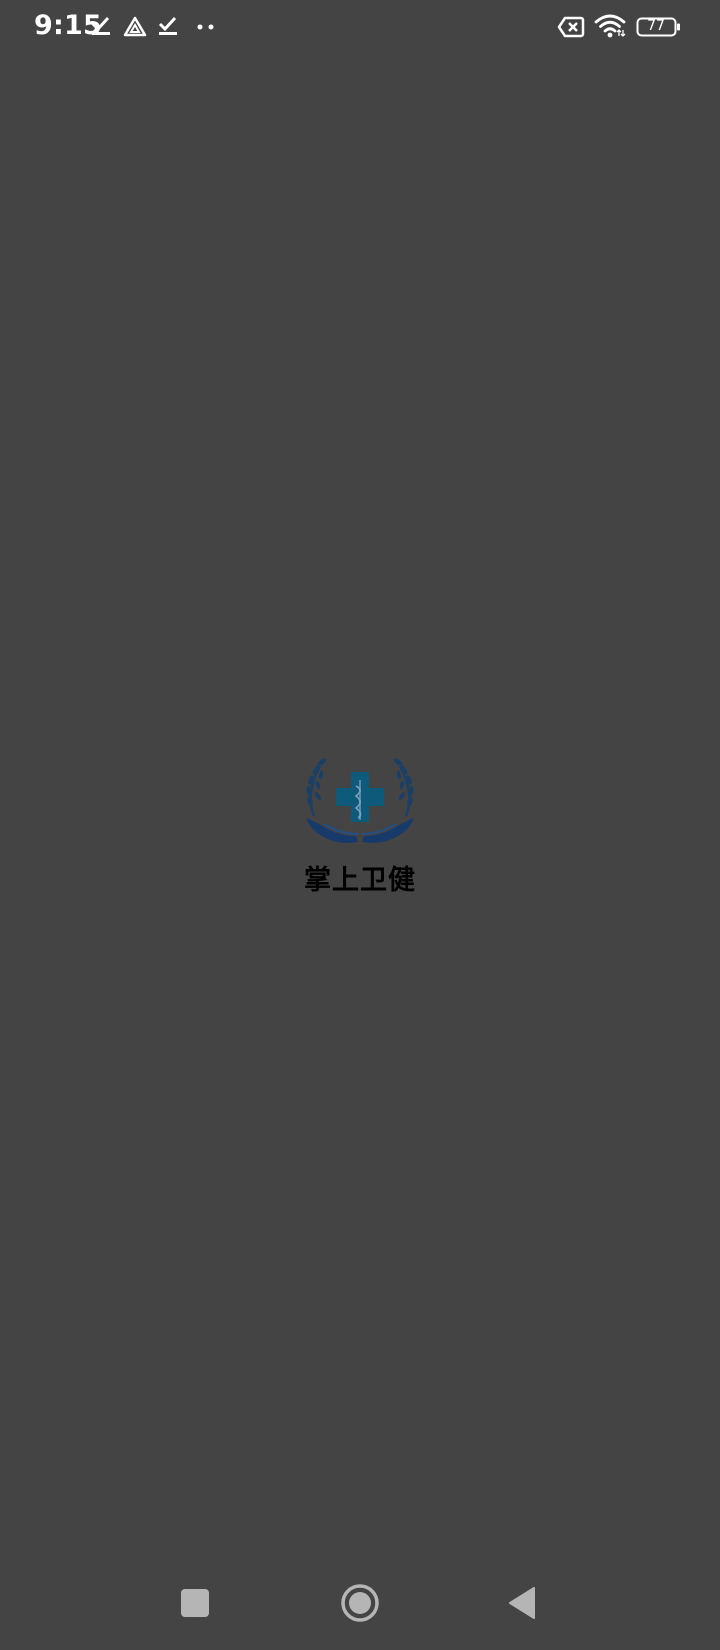 This screenshot has height=1650, width=720. I want to click on triangle-warning-icon, so click(135, 26).